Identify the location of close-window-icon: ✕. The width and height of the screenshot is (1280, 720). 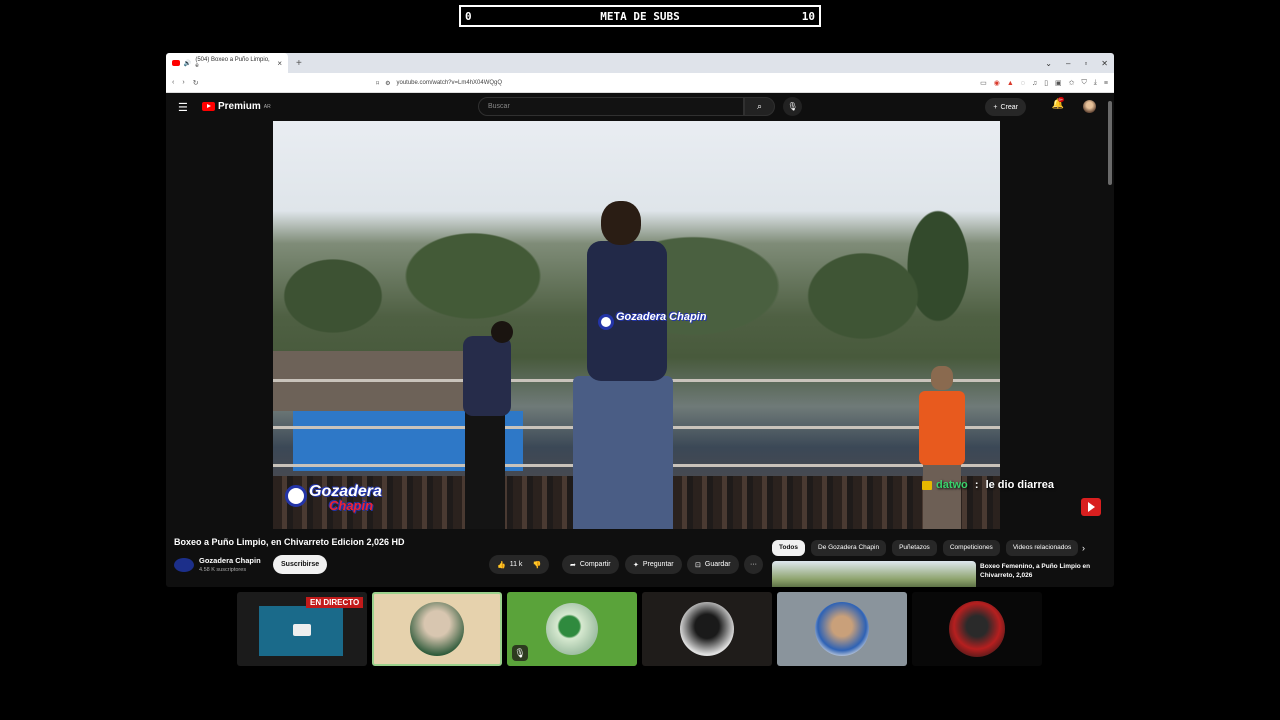
(1104, 63).